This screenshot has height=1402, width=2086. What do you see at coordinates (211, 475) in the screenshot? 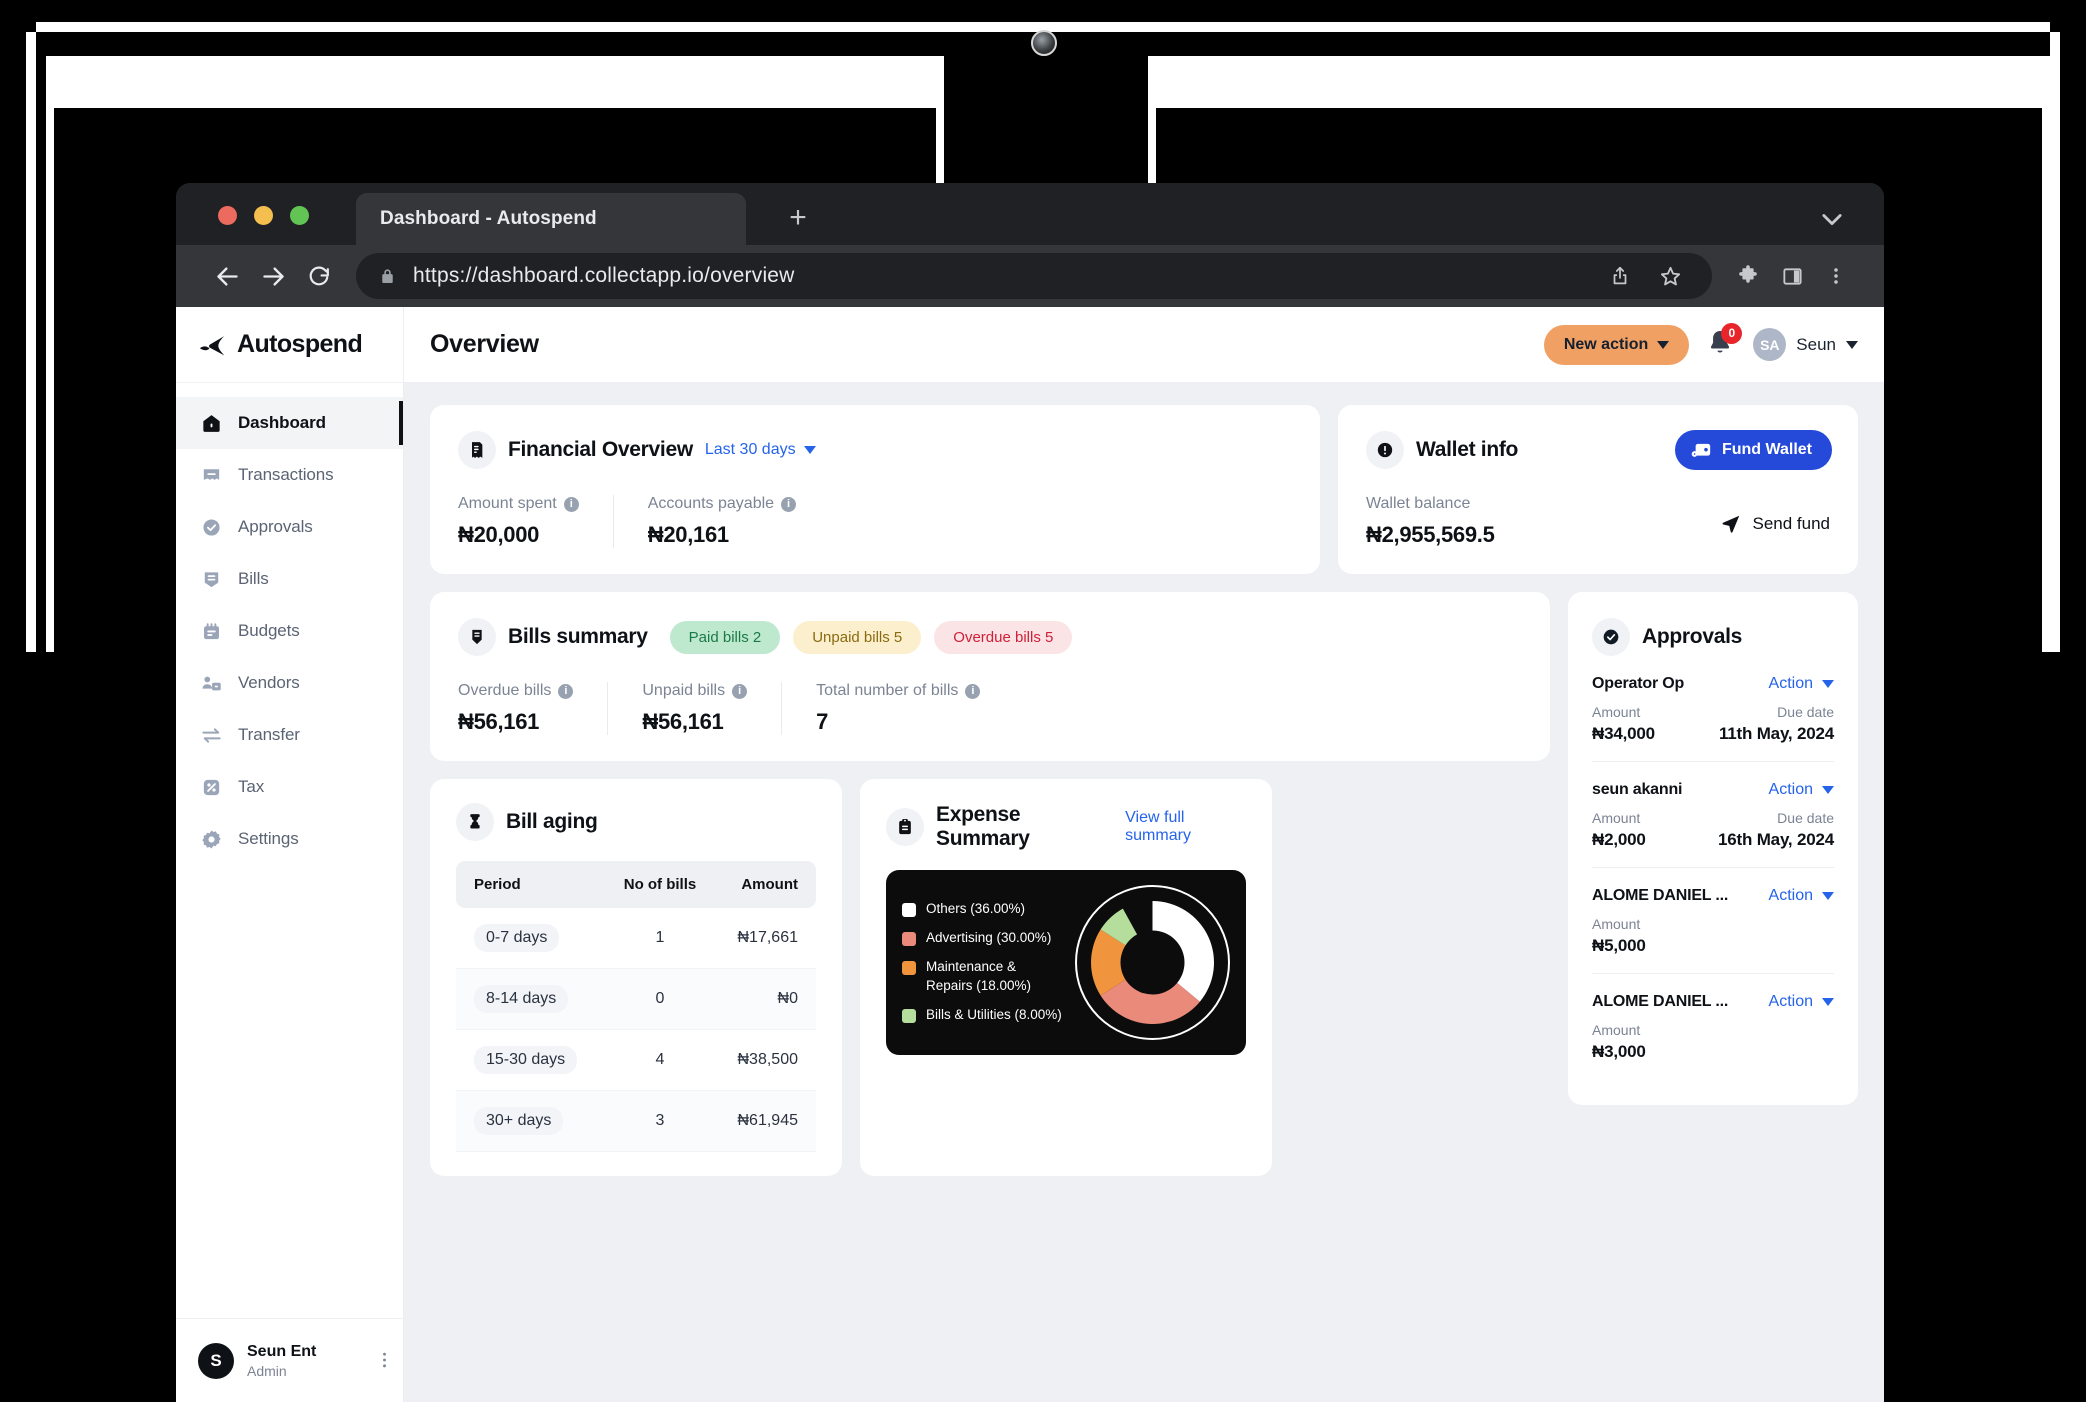
I see `transactions-icon` at bounding box center [211, 475].